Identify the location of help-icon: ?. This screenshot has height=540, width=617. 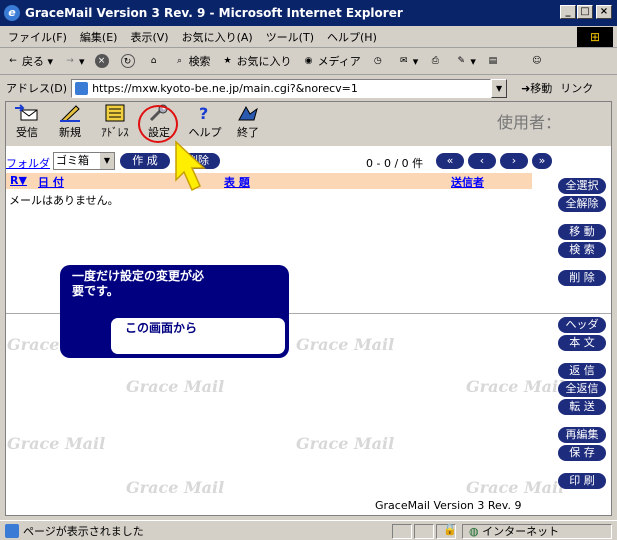
(203, 113).